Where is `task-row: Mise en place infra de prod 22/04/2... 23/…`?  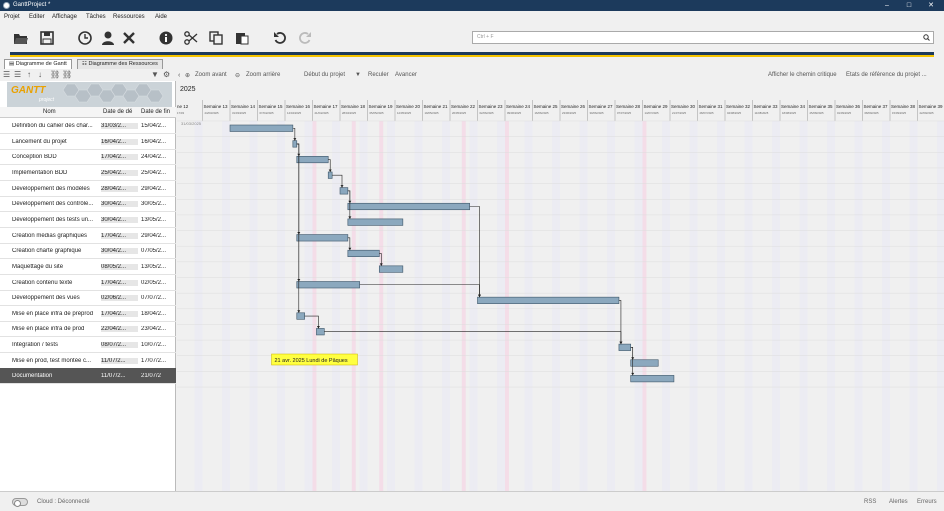
task-row: Mise en place infra de prod 22/04/2... 23/… is located at coordinates (88, 329).